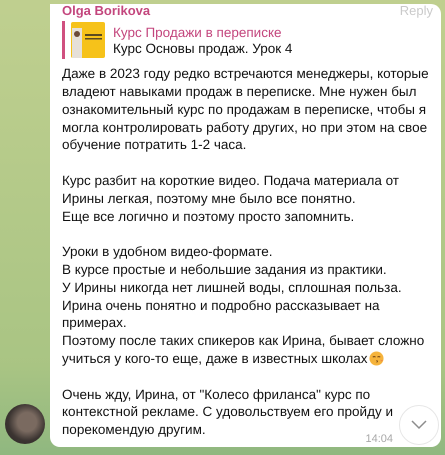 This screenshot has width=445, height=455. I want to click on avatar, so click(25, 424).